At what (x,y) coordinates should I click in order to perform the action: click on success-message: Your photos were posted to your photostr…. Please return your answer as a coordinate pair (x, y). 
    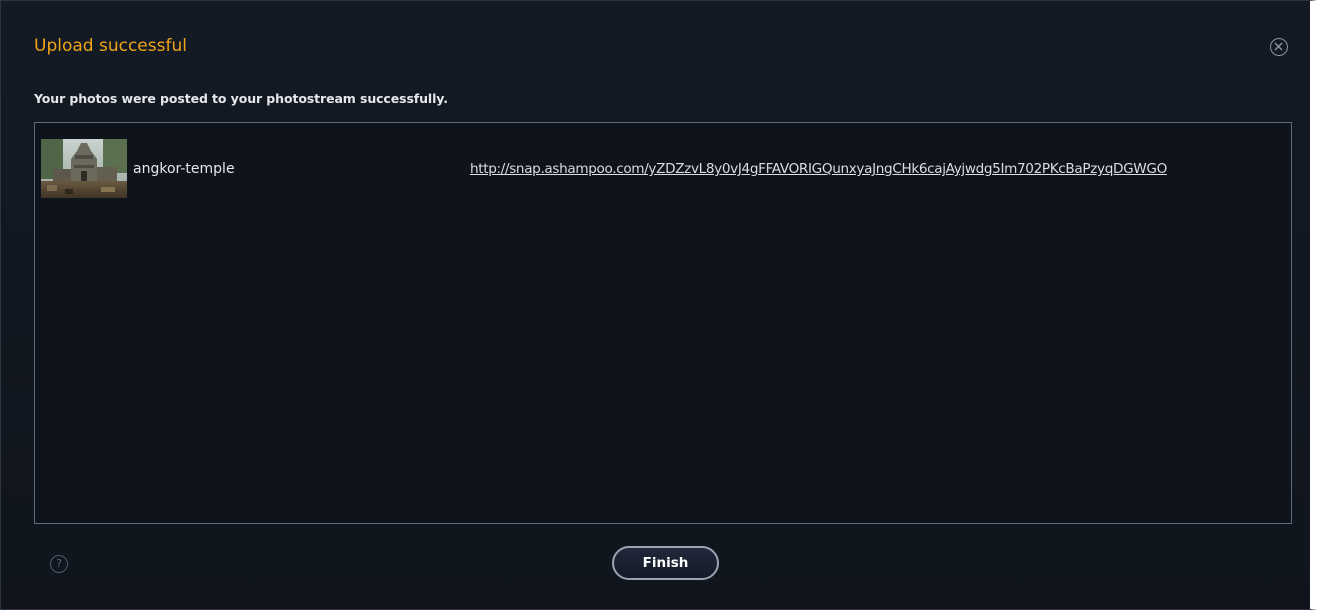
    Looking at the image, I should click on (241, 98).